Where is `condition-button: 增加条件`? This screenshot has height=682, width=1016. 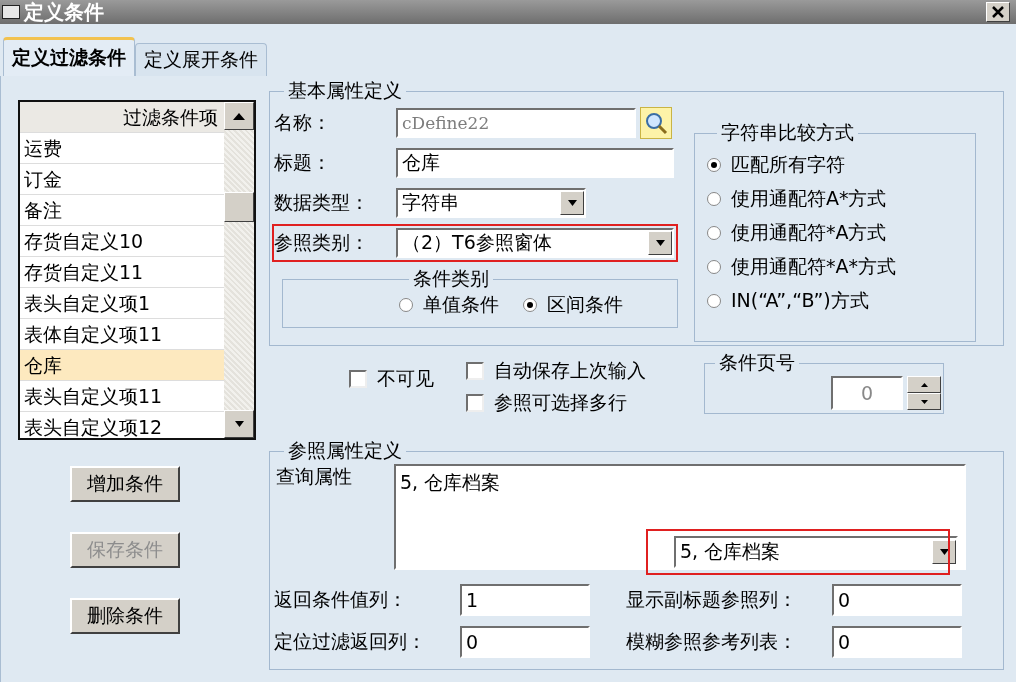 condition-button: 增加条件 is located at coordinates (125, 484).